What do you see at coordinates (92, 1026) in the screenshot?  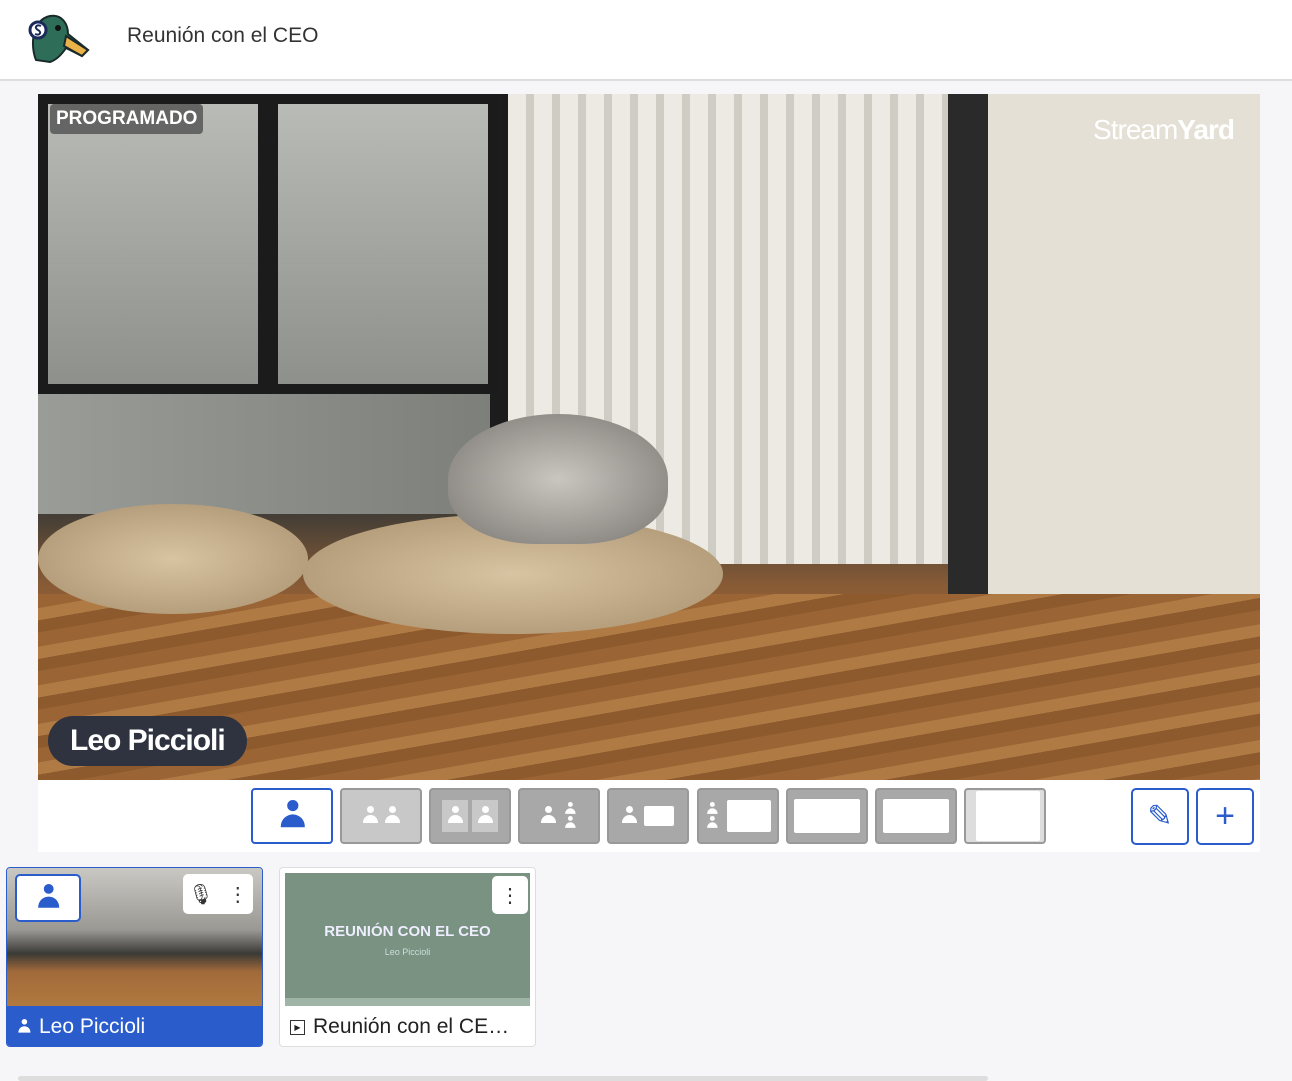 I see `participant-name: Leo Piccioli` at bounding box center [92, 1026].